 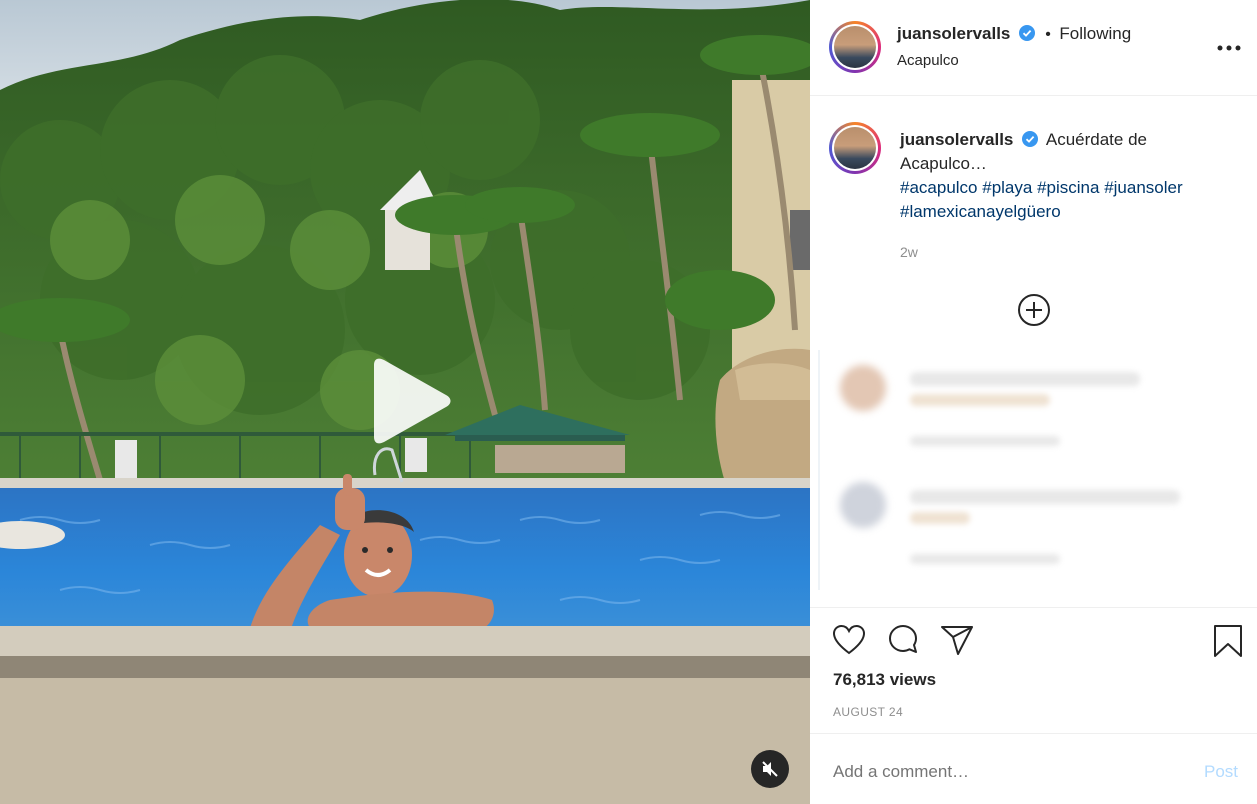 I want to click on following-button: Following, so click(x=1095, y=33).